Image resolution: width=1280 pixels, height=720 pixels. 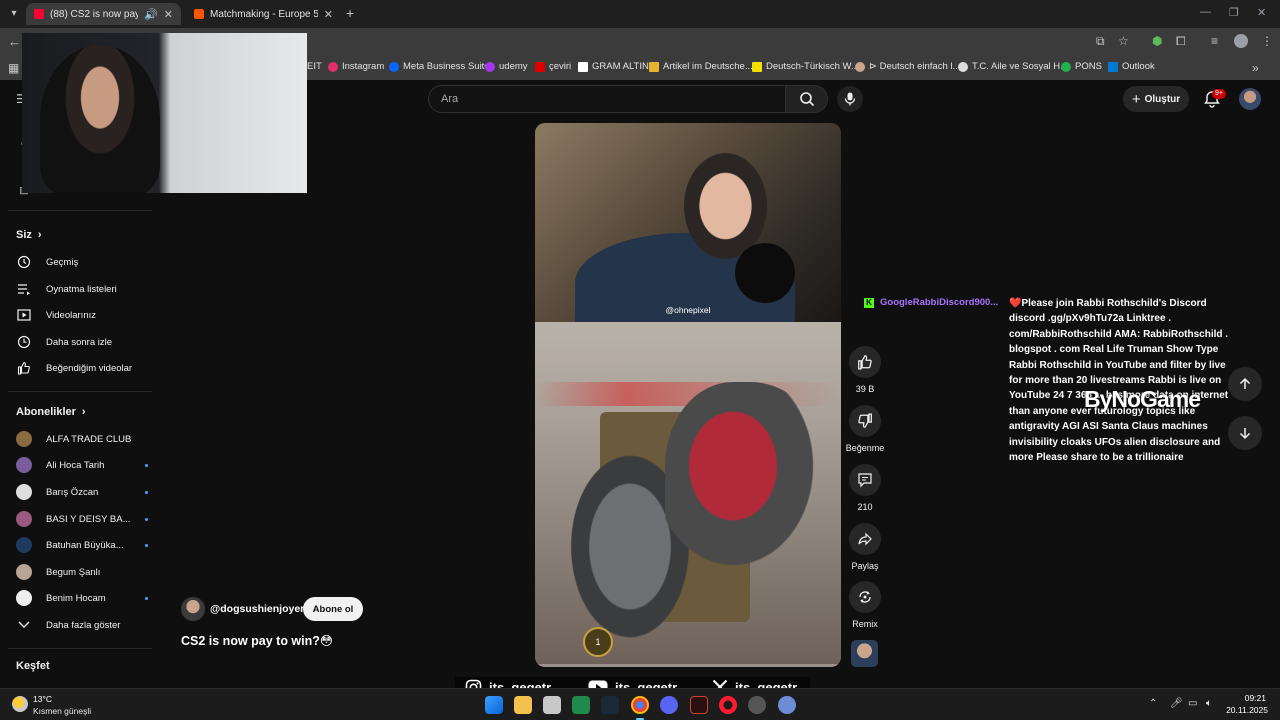 What do you see at coordinates (100, 119) in the screenshot?
I see `streamer-figure` at bounding box center [100, 119].